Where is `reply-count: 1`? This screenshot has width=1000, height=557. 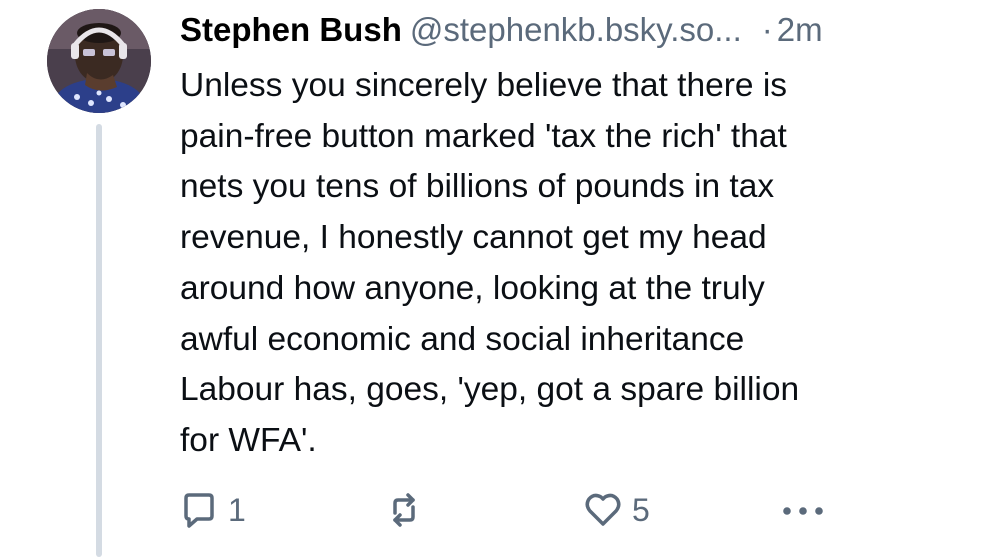 reply-count: 1 is located at coordinates (237, 510).